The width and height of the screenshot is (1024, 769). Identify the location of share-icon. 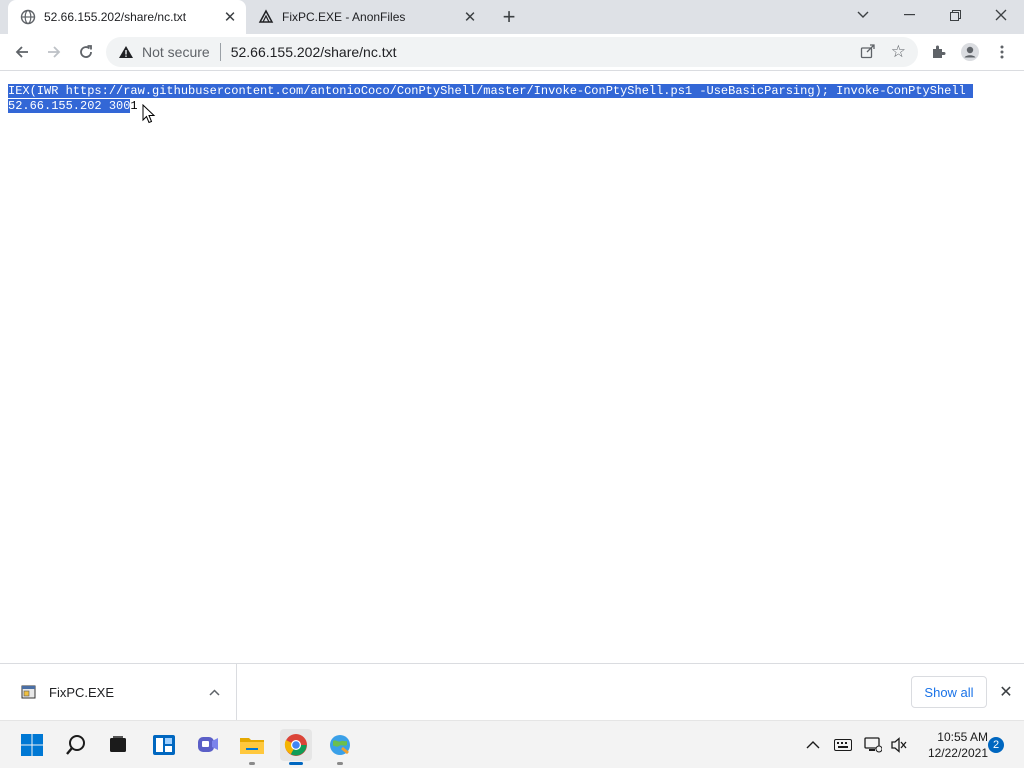
(868, 52).